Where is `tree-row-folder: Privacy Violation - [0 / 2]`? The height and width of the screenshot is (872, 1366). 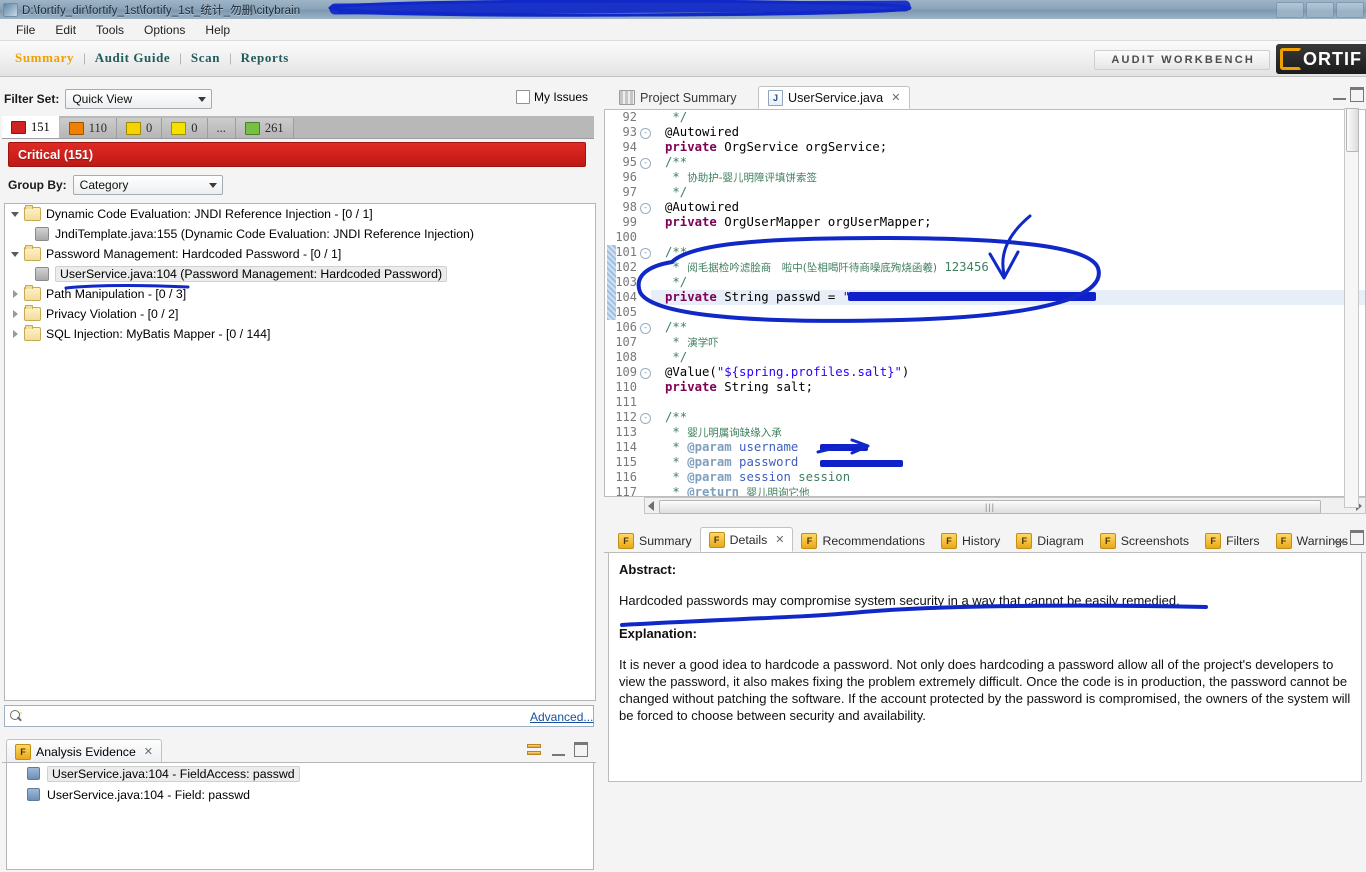
tree-row-folder: Privacy Violation - [0 / 2] is located at coordinates (300, 314).